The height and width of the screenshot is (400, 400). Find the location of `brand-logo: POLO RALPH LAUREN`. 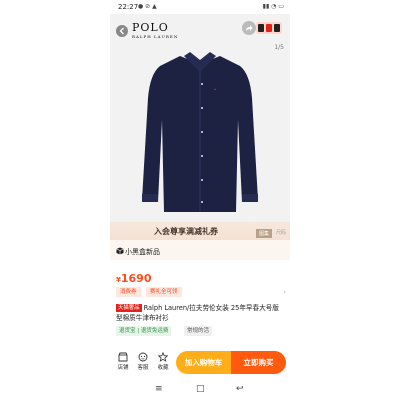

brand-logo: POLO RALPH LAUREN is located at coordinates (155, 30).